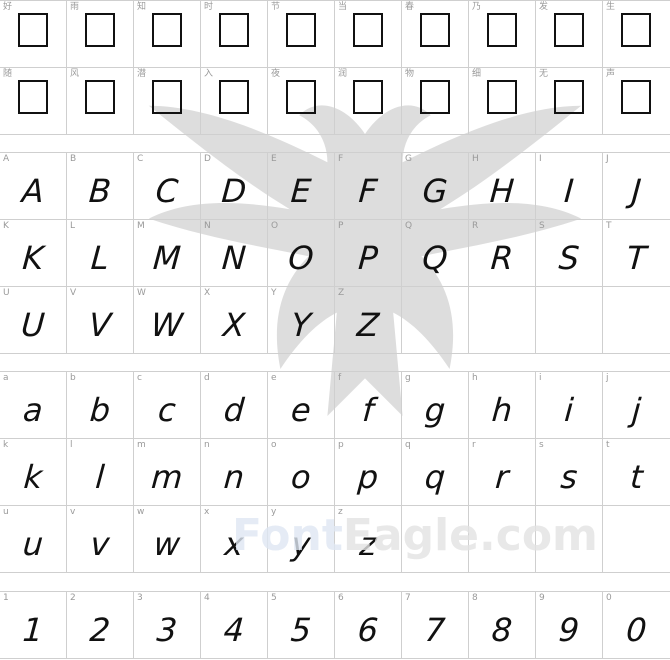 The width and height of the screenshot is (670, 660). I want to click on glyph-label: P, so click(341, 226).